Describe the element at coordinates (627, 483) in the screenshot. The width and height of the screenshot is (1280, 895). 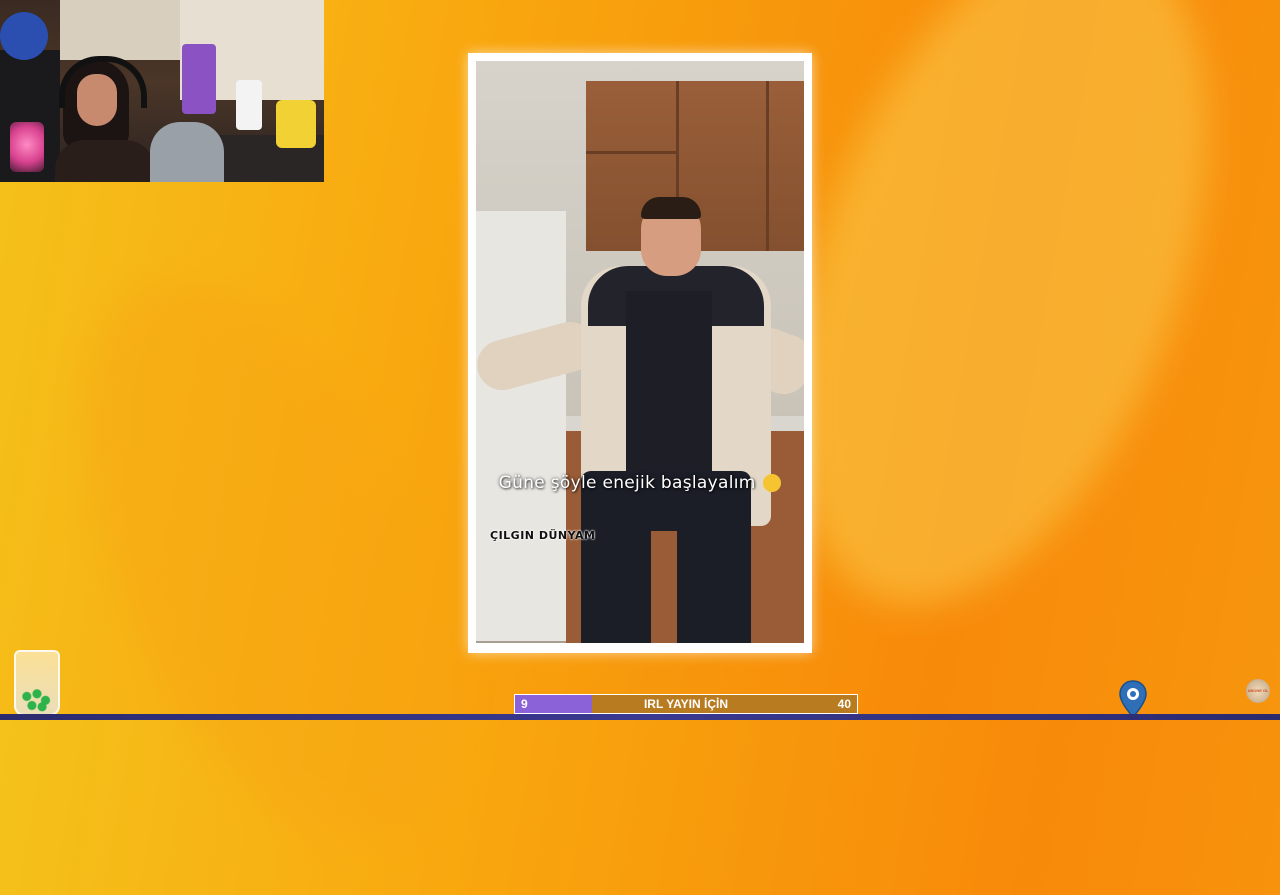
I see `caption-text: Güne şöyle enejik başlayalım` at that location.